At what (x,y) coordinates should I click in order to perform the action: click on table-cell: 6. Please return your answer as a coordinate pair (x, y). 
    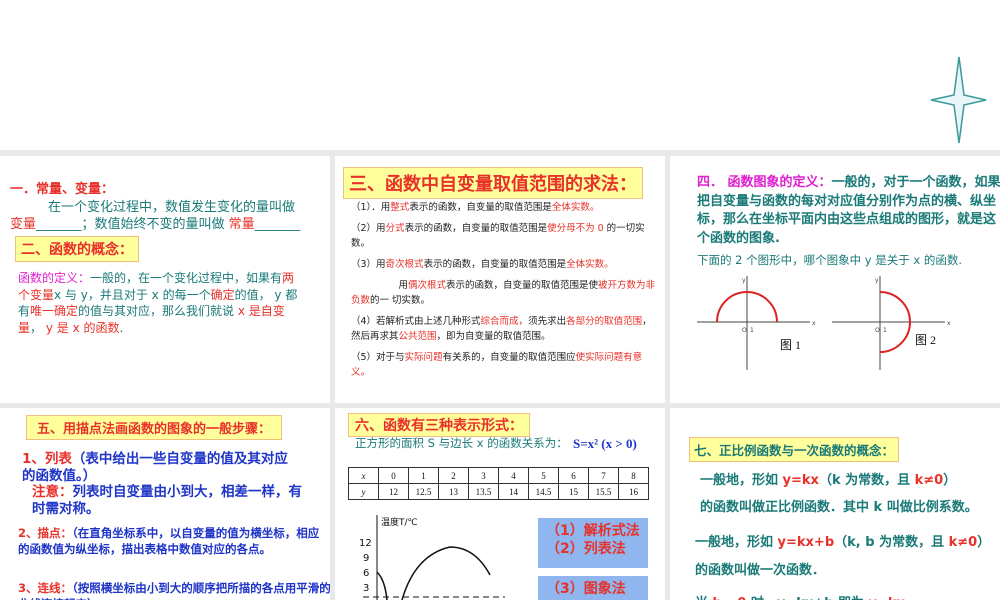
    Looking at the image, I should click on (573, 475).